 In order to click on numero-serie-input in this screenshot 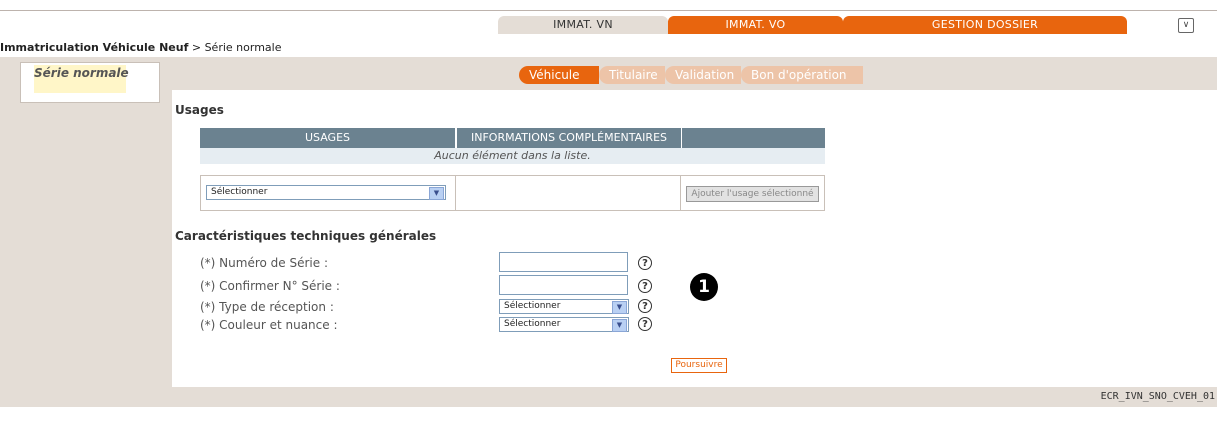, I will do `click(563, 262)`.